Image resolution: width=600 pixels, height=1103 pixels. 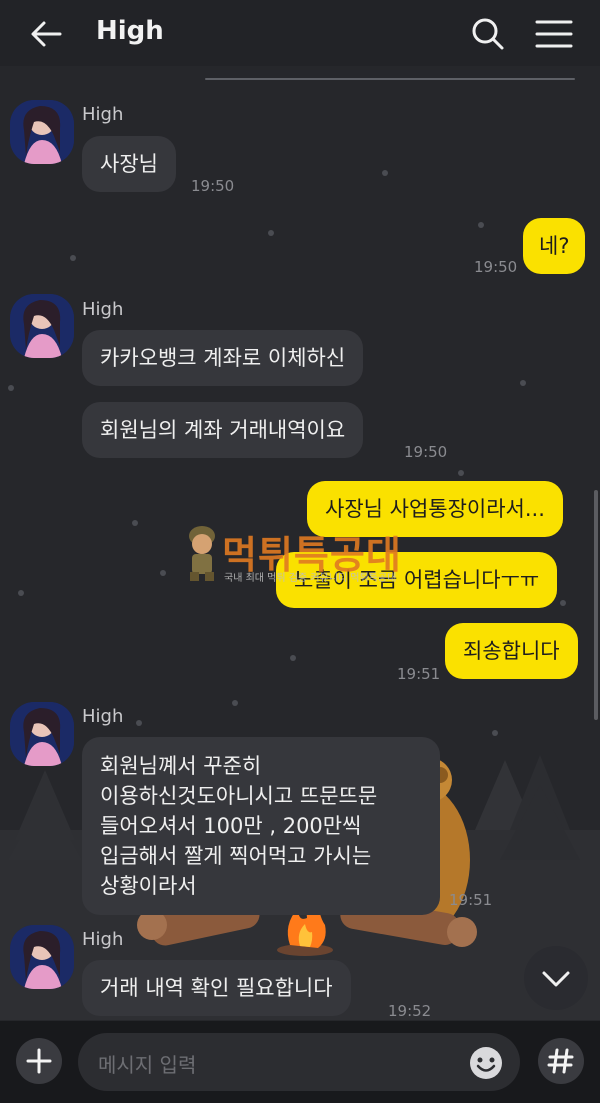 What do you see at coordinates (147, 1065) in the screenshot?
I see `message-input-placeholder: 메시지 입력` at bounding box center [147, 1065].